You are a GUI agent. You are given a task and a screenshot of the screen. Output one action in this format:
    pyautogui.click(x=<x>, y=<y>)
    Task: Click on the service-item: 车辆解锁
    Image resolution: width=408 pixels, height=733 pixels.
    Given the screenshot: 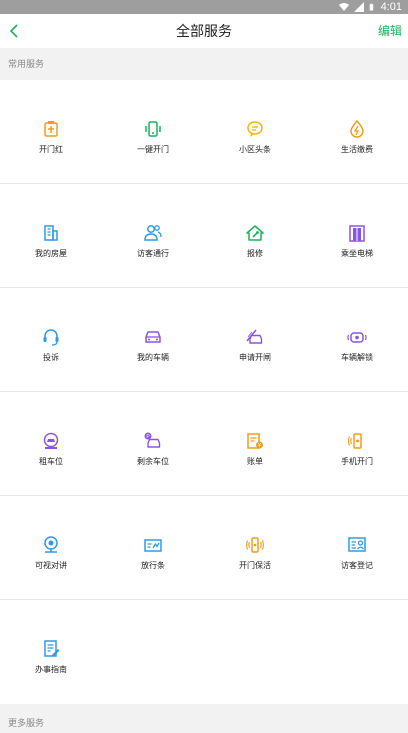 What is the action you would take?
    pyautogui.click(x=357, y=340)
    